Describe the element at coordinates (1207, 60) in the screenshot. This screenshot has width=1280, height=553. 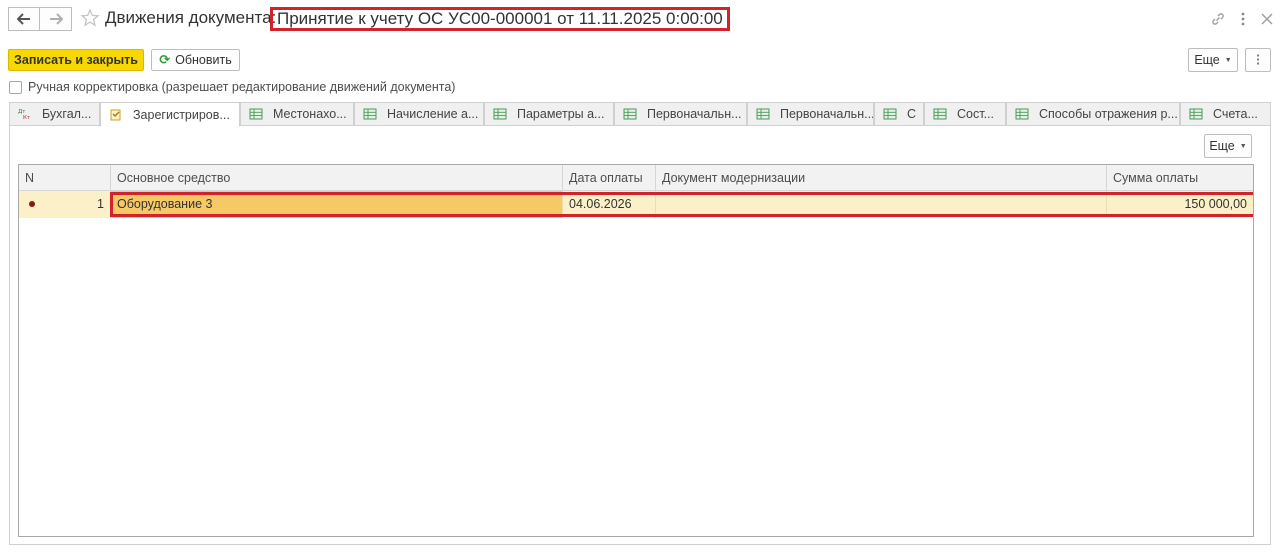
I see `more-actions-label: Еще` at that location.